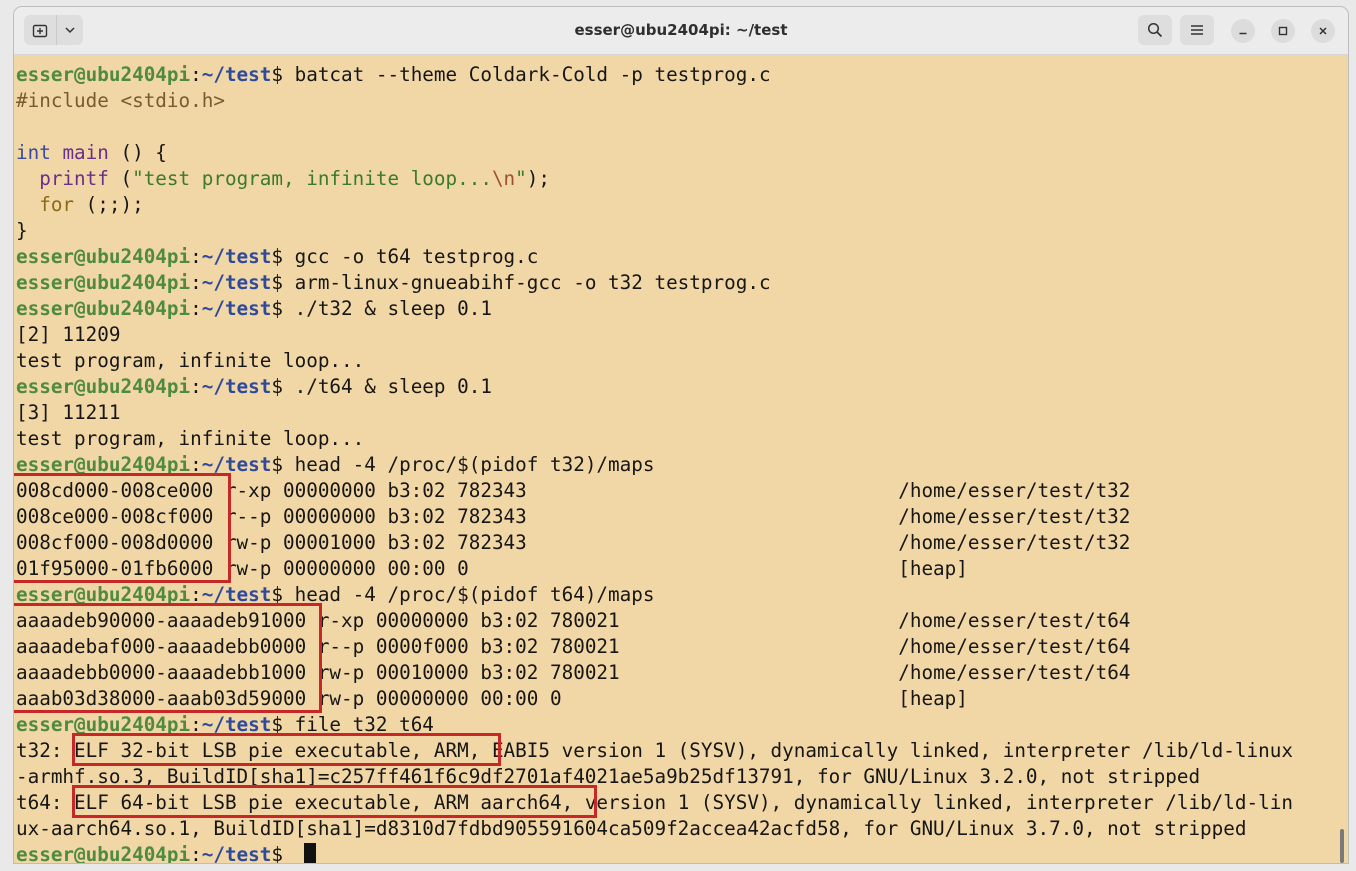 This screenshot has height=871, width=1356. I want to click on source-main-fn: main, so click(85, 152).